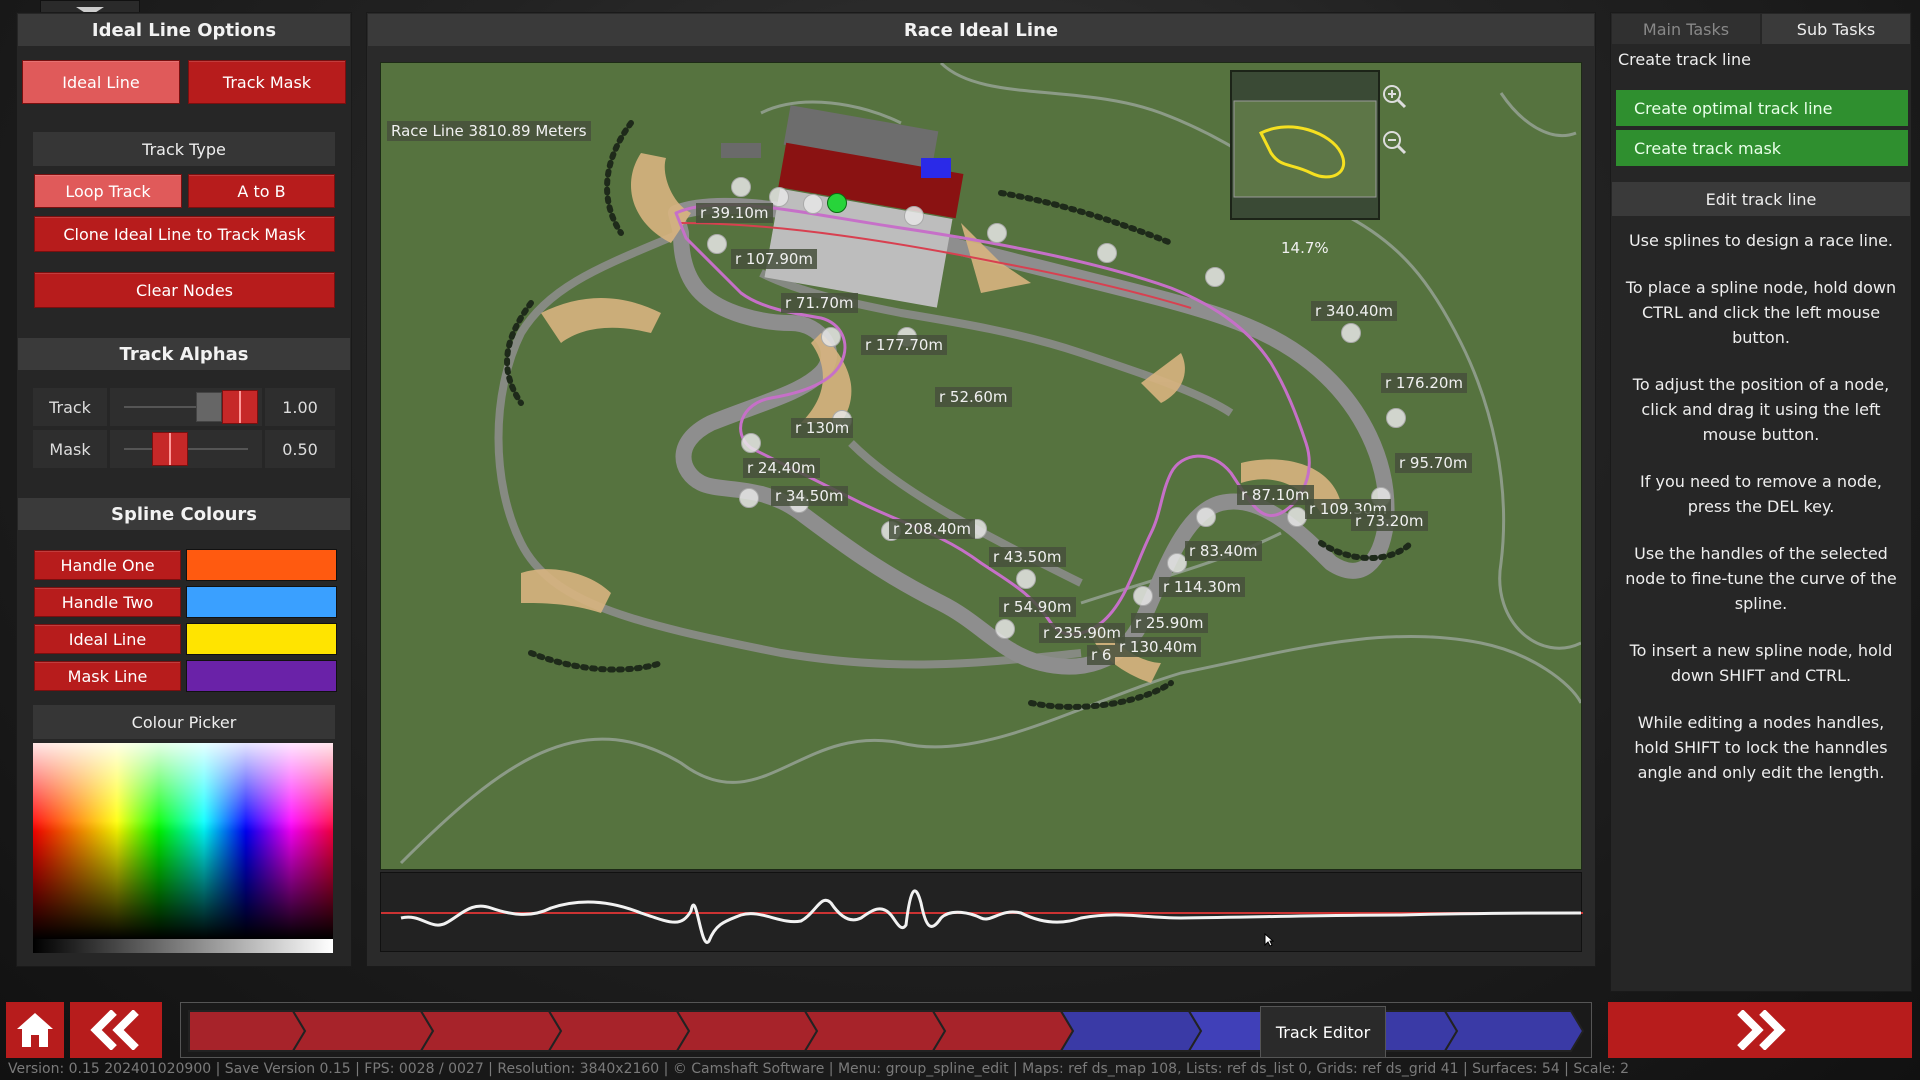 This screenshot has width=1920, height=1080. I want to click on colour-picker-brightness-bar, so click(183, 946).